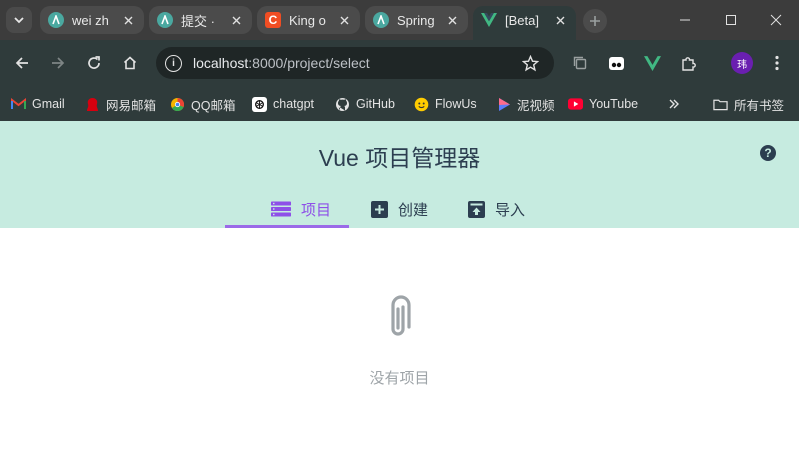  I want to click on chevron-down-icon, so click(19, 20).